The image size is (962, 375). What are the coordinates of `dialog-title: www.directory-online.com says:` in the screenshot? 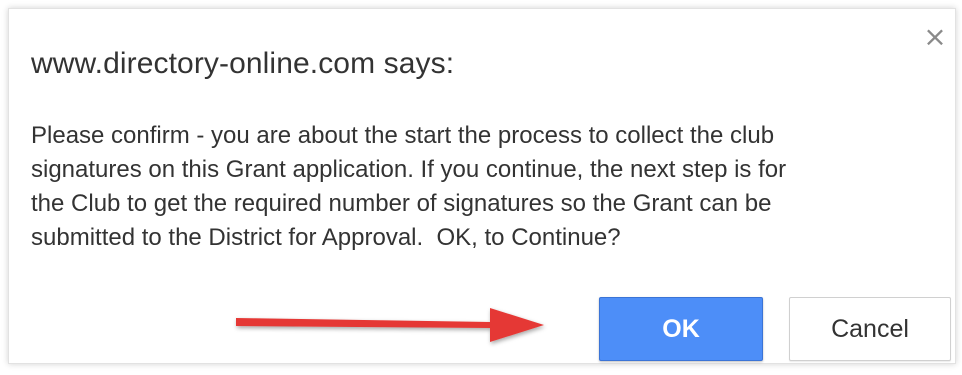 It's located at (243, 63).